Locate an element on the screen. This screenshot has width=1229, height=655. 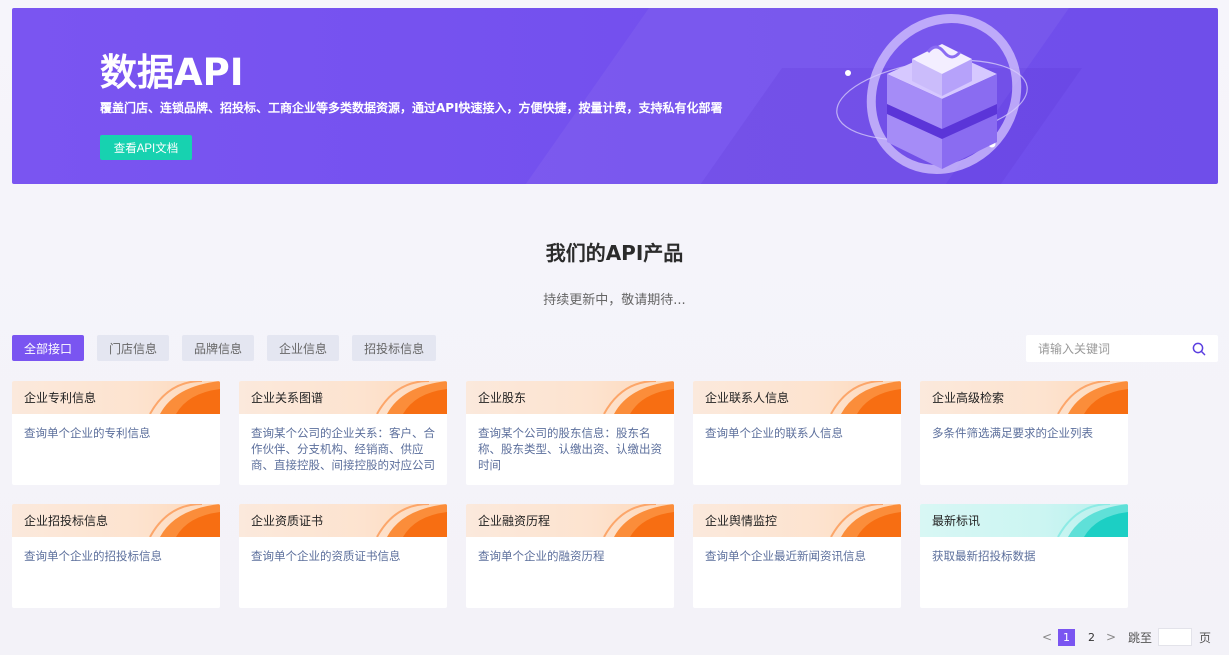
card-header: 企业专利信息 is located at coordinates (116, 397).